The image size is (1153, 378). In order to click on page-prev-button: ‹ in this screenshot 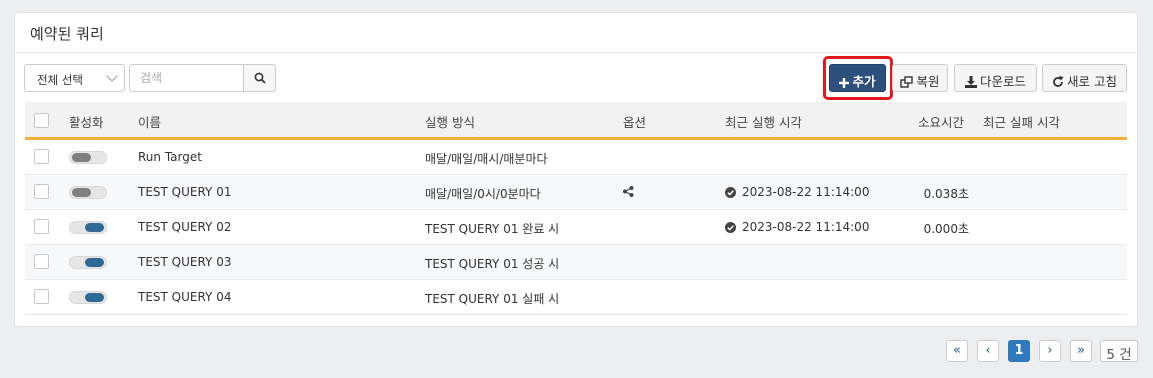, I will do `click(988, 351)`.